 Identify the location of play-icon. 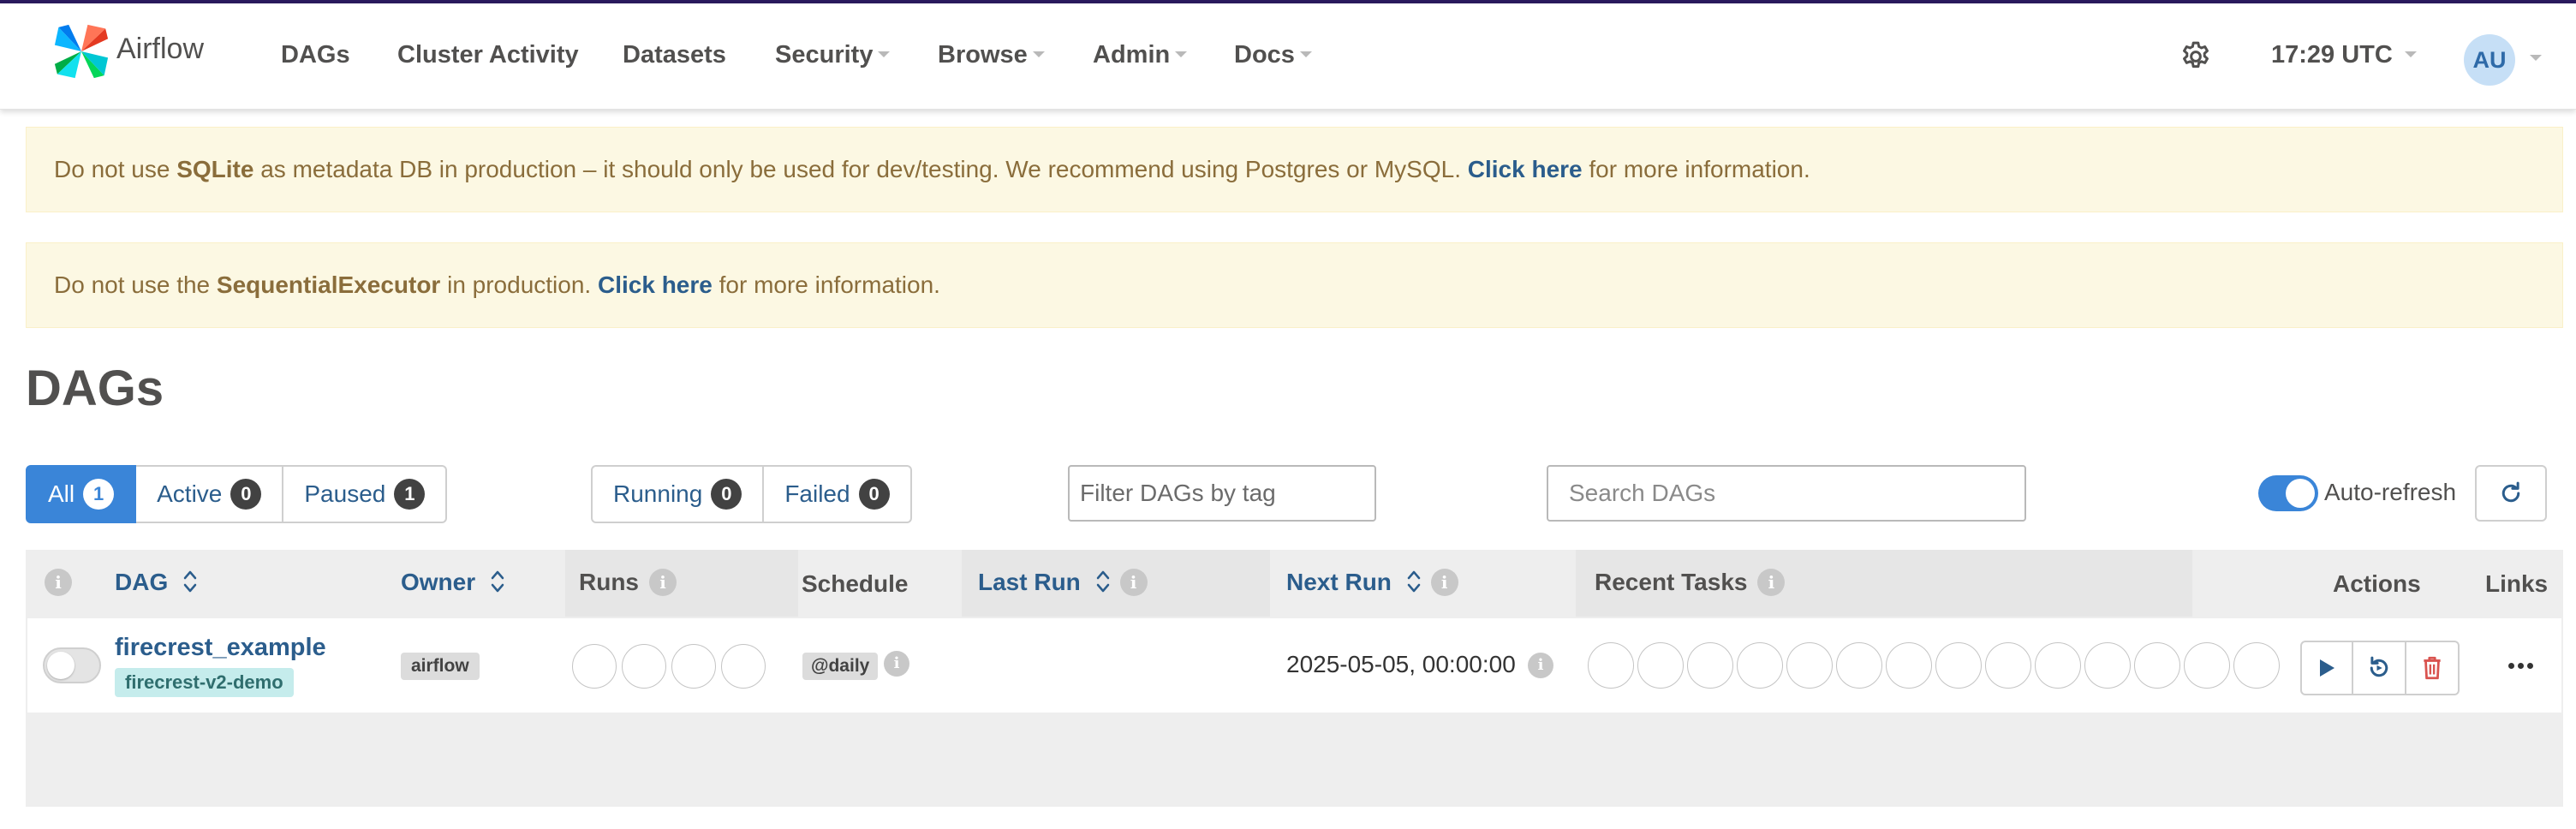
(2327, 668).